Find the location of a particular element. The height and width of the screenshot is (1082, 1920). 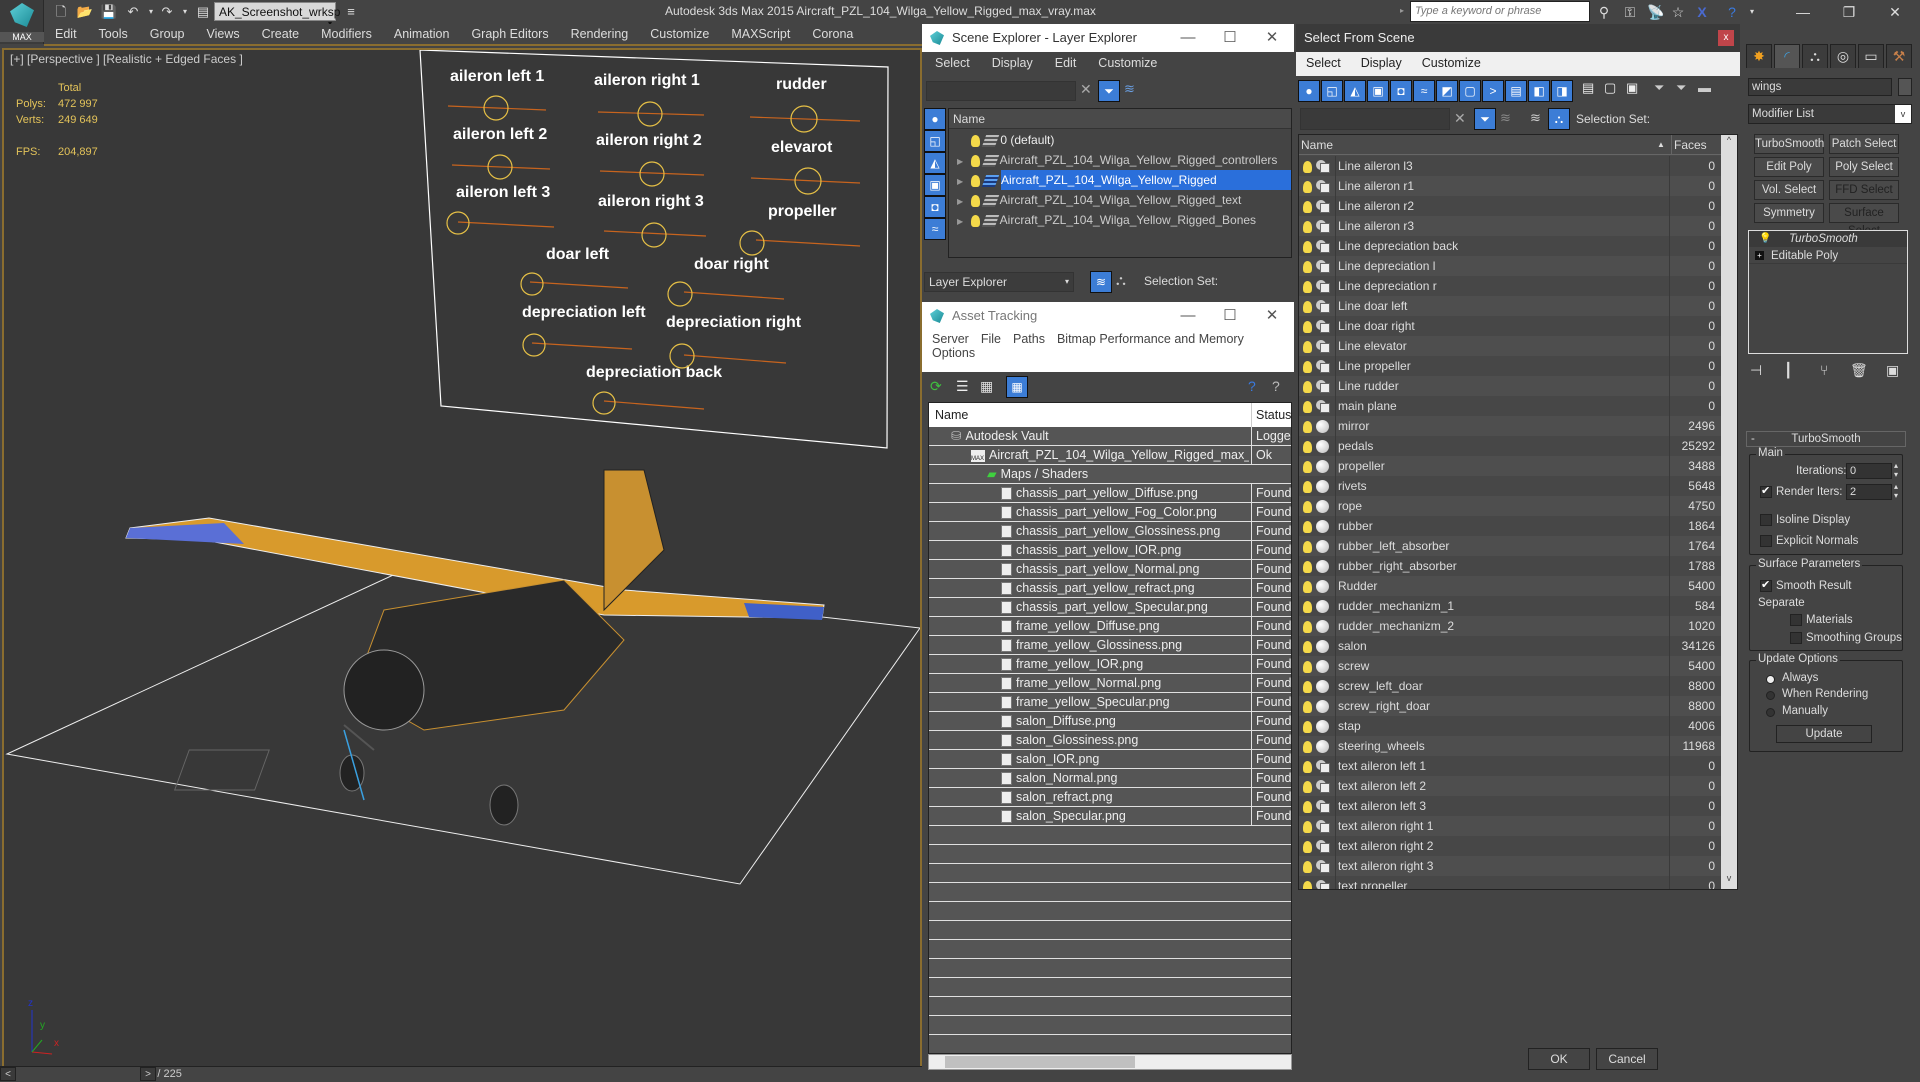

close-icon: x is located at coordinates (1726, 38).